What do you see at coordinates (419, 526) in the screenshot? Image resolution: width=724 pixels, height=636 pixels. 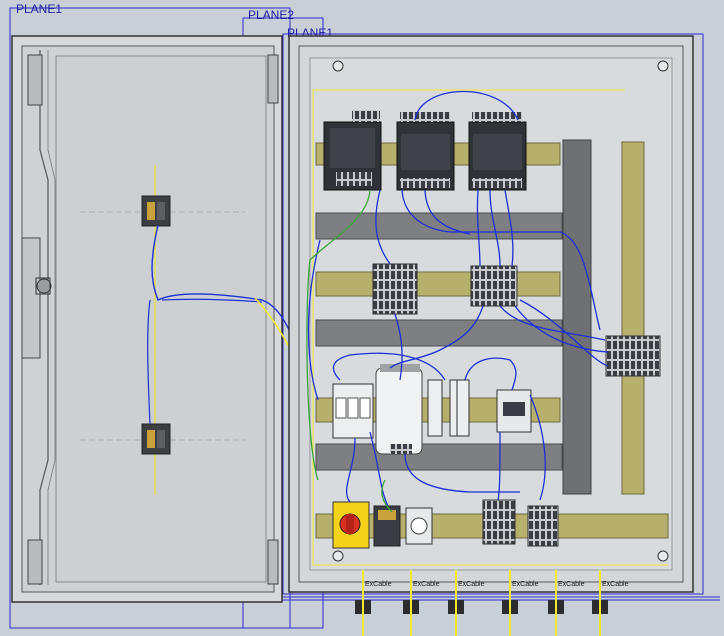 I see `socket-outlet` at bounding box center [419, 526].